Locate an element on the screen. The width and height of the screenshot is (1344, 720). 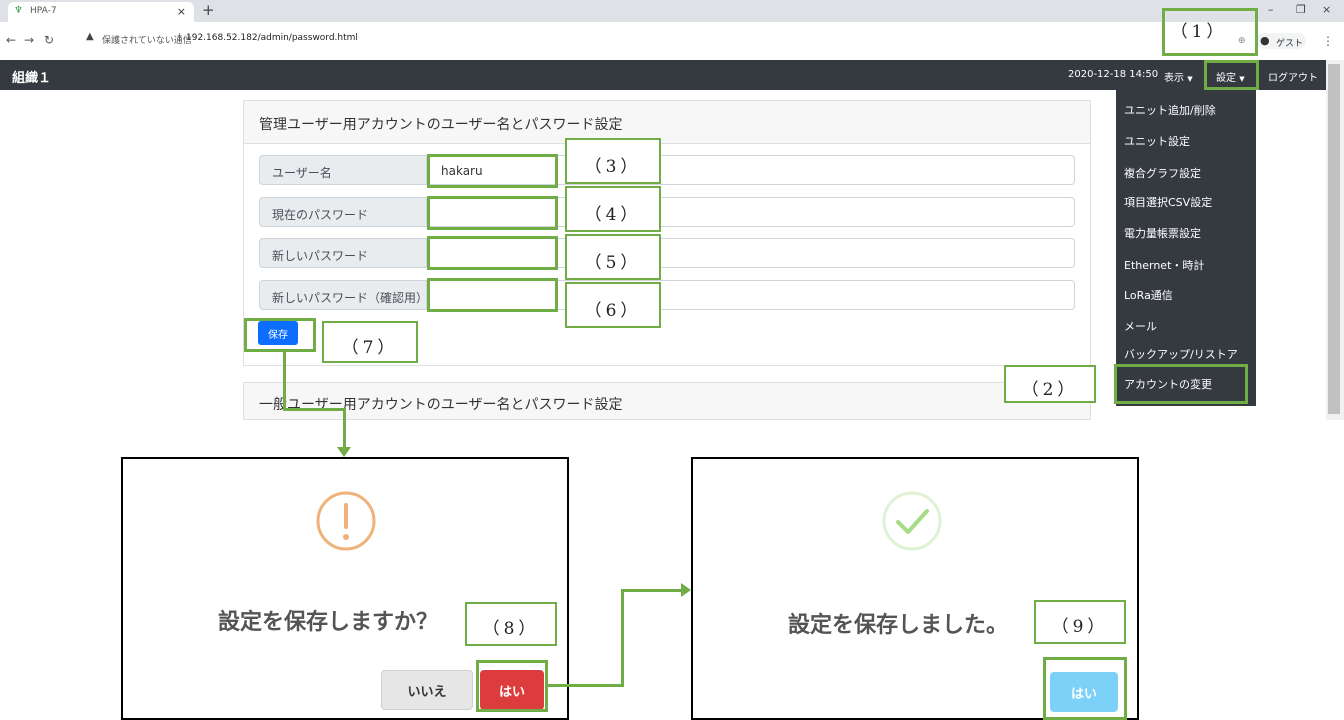
annotation-box-settings is located at coordinates (1231, 75).